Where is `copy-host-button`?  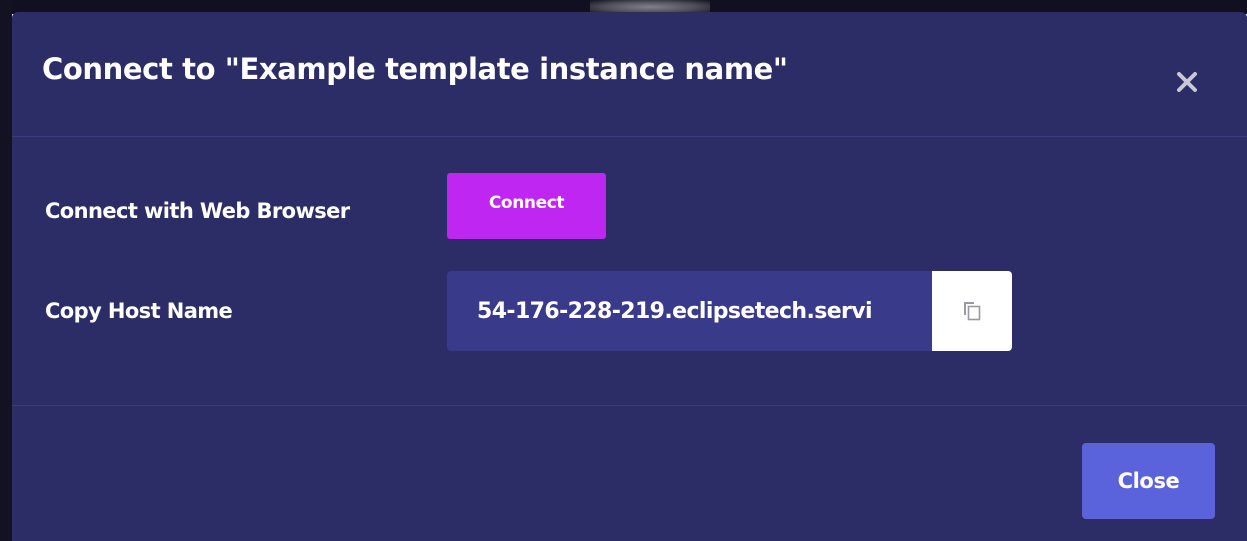
copy-host-button is located at coordinates (972, 311).